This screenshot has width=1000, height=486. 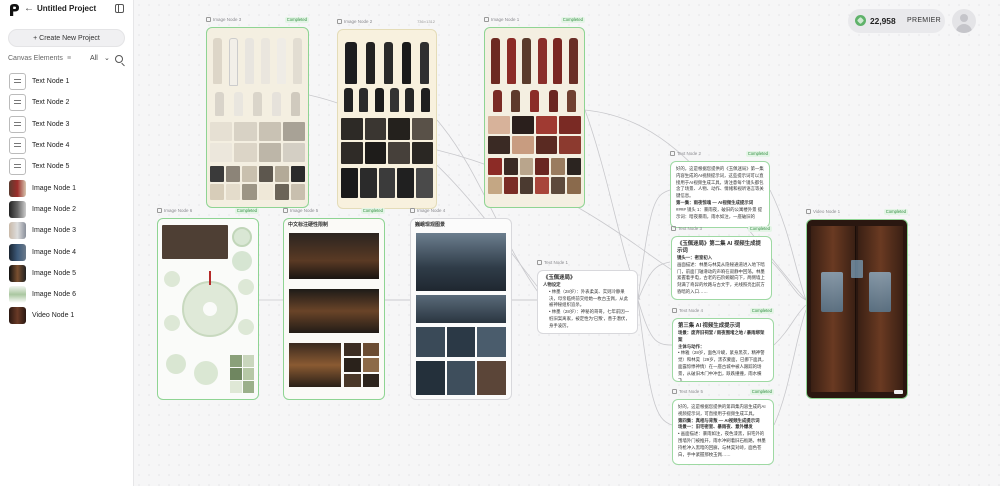 I want to click on node-label: Image Node 2, so click(x=358, y=21).